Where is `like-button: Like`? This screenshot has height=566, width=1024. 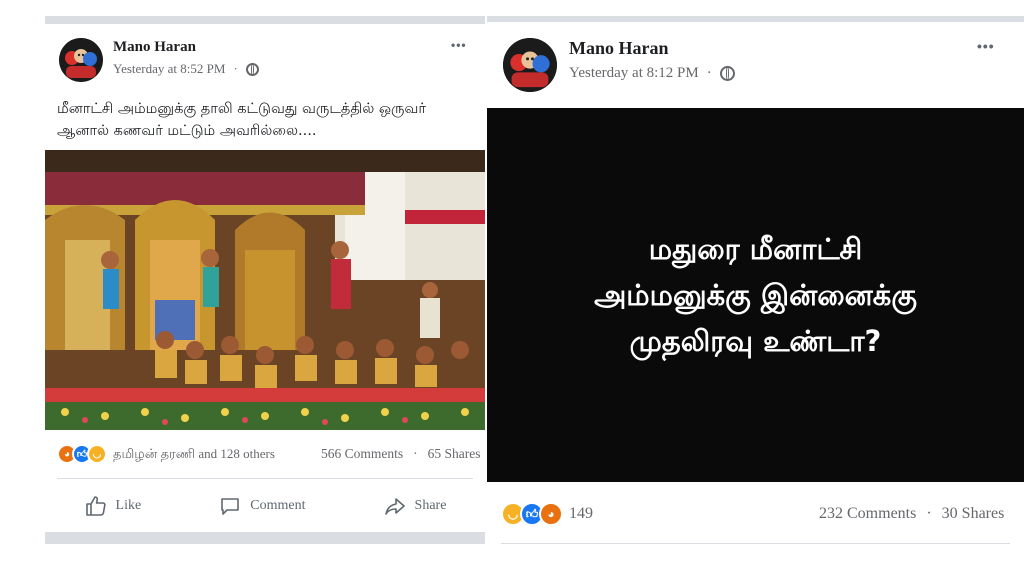
like-button: Like is located at coordinates (113, 506).